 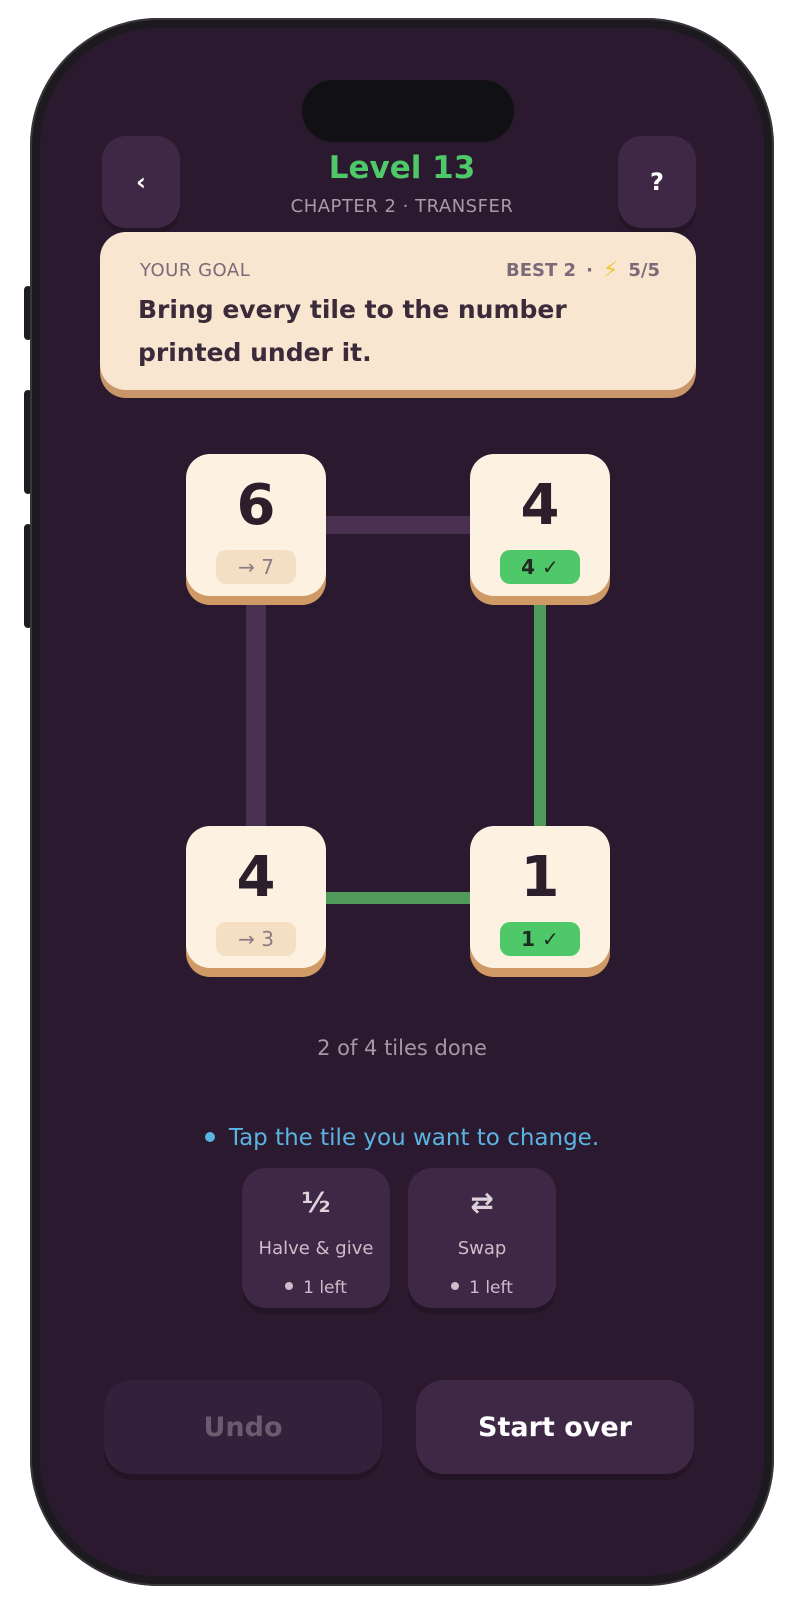 What do you see at coordinates (195, 270) in the screenshot?
I see `goal-label: YOUR GOAL` at bounding box center [195, 270].